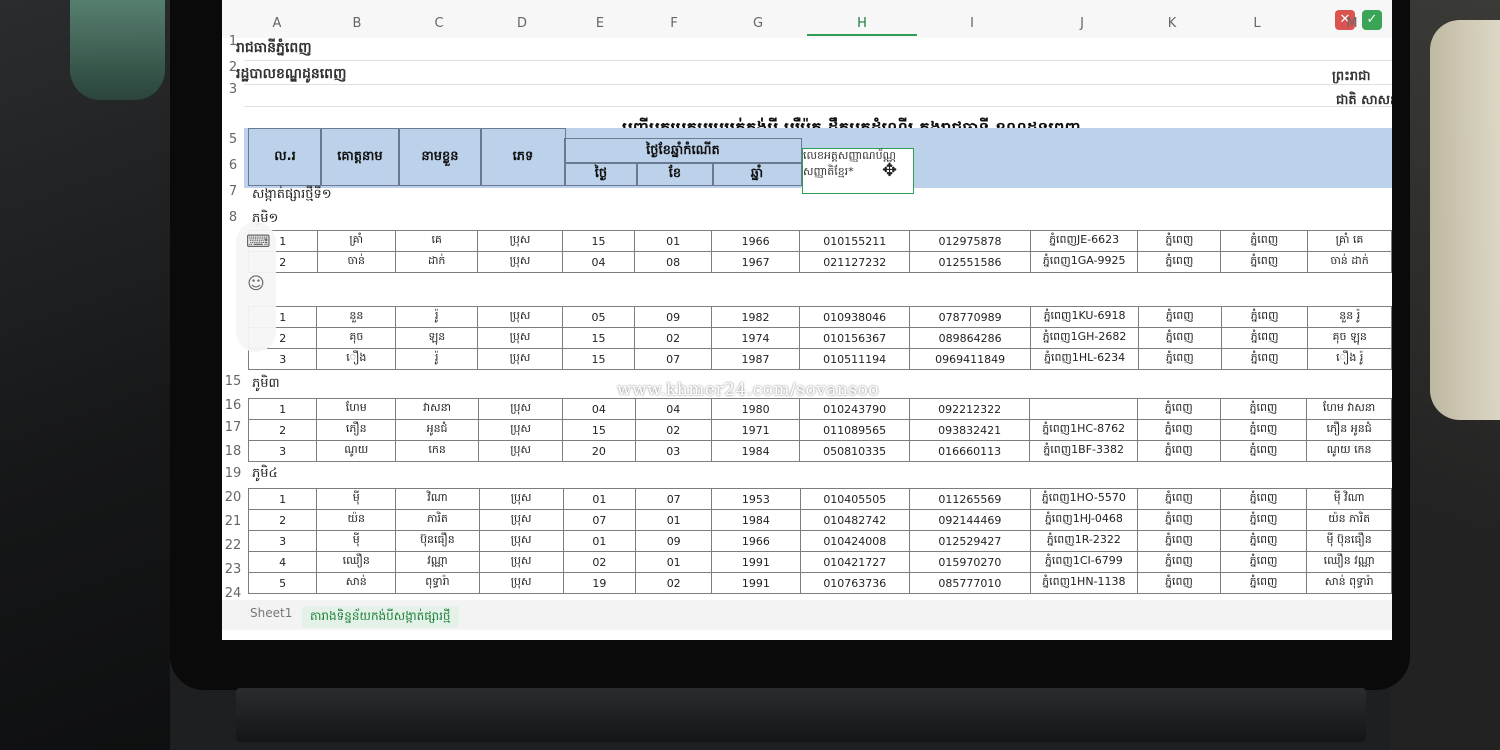  I want to click on table-cell: គុច, so click(356, 338).